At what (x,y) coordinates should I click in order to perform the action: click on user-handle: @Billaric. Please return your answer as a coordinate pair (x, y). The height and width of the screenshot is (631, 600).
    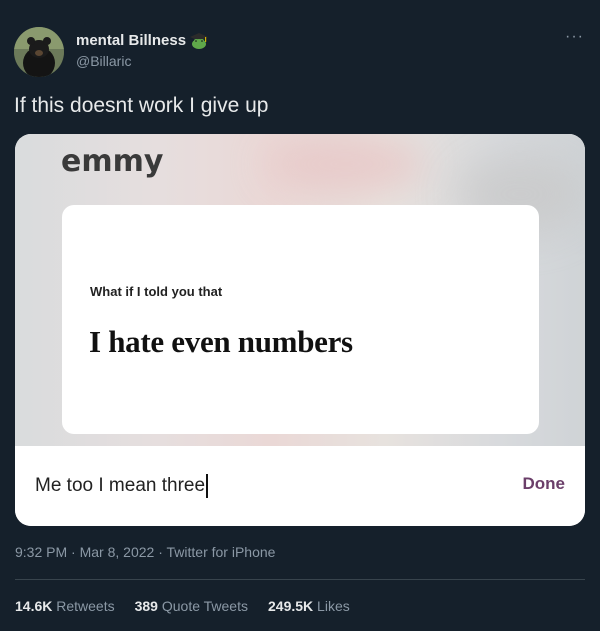
    Looking at the image, I should click on (103, 61).